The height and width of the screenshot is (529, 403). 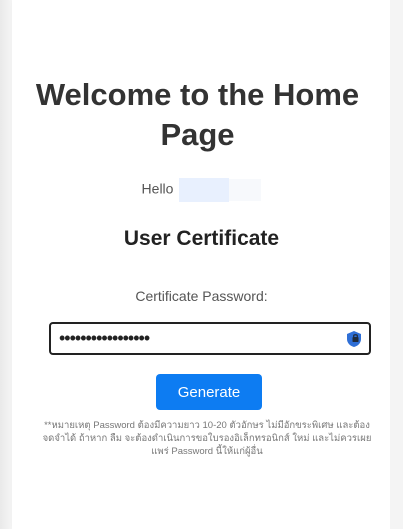 What do you see at coordinates (201, 296) in the screenshot?
I see `password-label: Certificate Password:` at bounding box center [201, 296].